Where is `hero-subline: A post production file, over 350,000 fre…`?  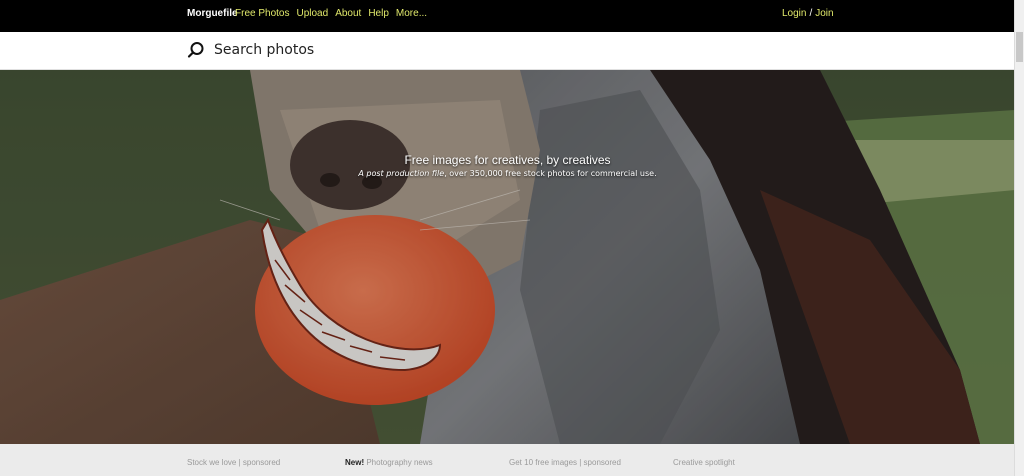
hero-subline: A post production file, over 350,000 fre… is located at coordinates (507, 173).